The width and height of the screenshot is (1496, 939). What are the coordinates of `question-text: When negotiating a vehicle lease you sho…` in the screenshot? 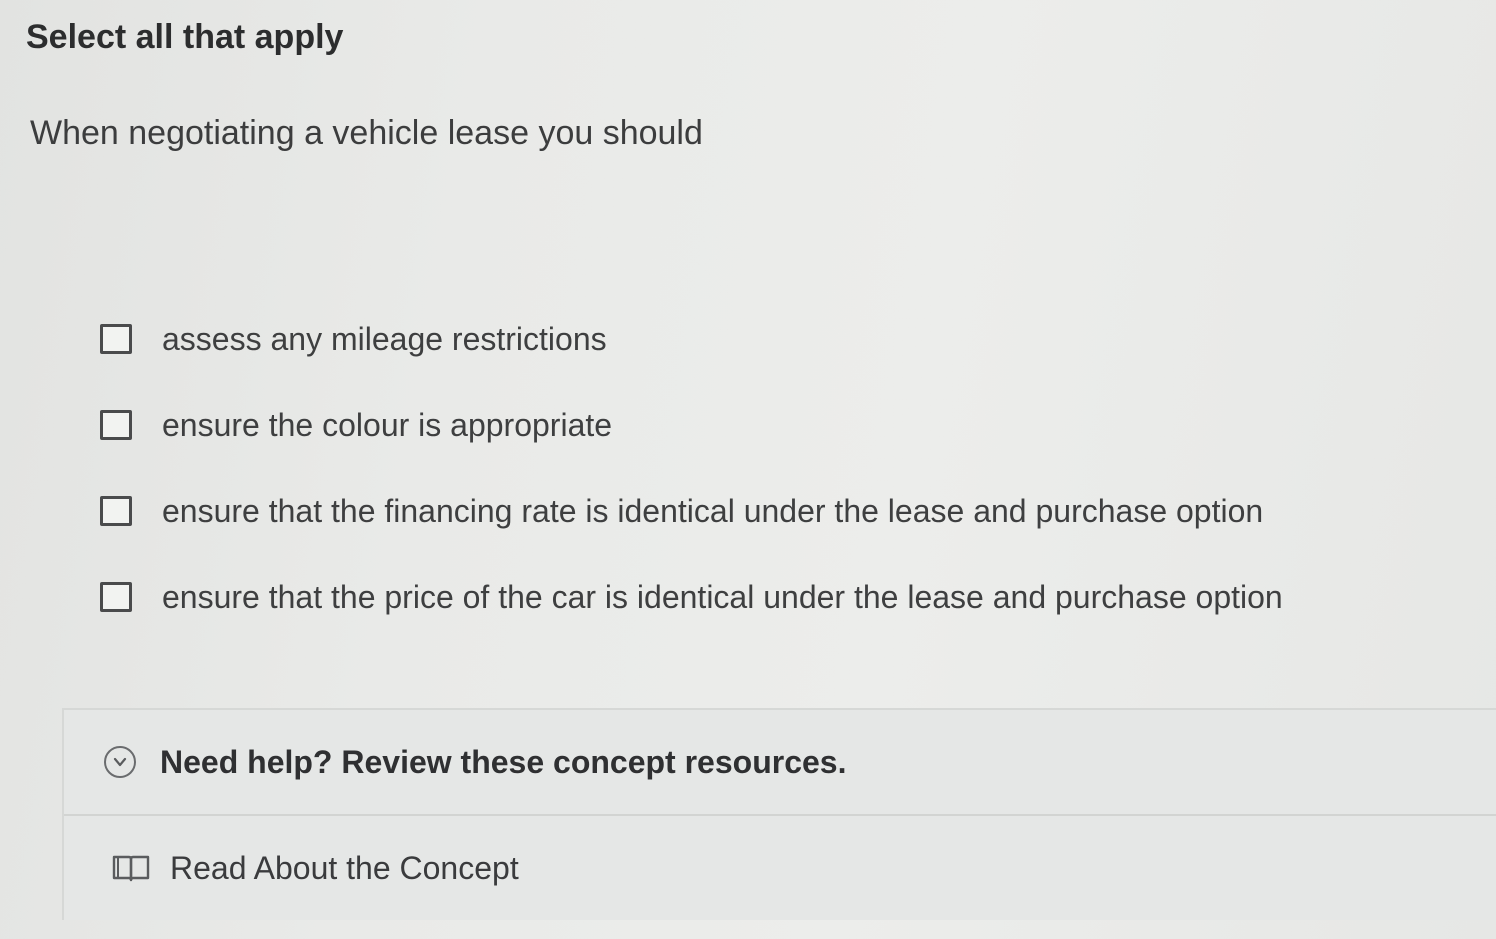 It's located at (366, 133).